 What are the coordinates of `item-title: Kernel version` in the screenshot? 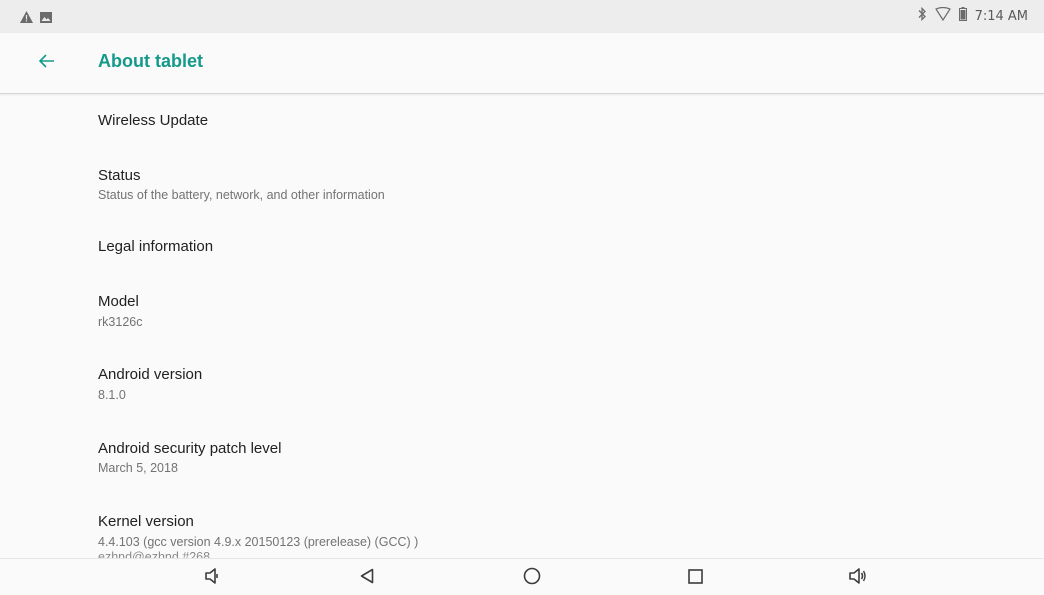 It's located at (146, 521).